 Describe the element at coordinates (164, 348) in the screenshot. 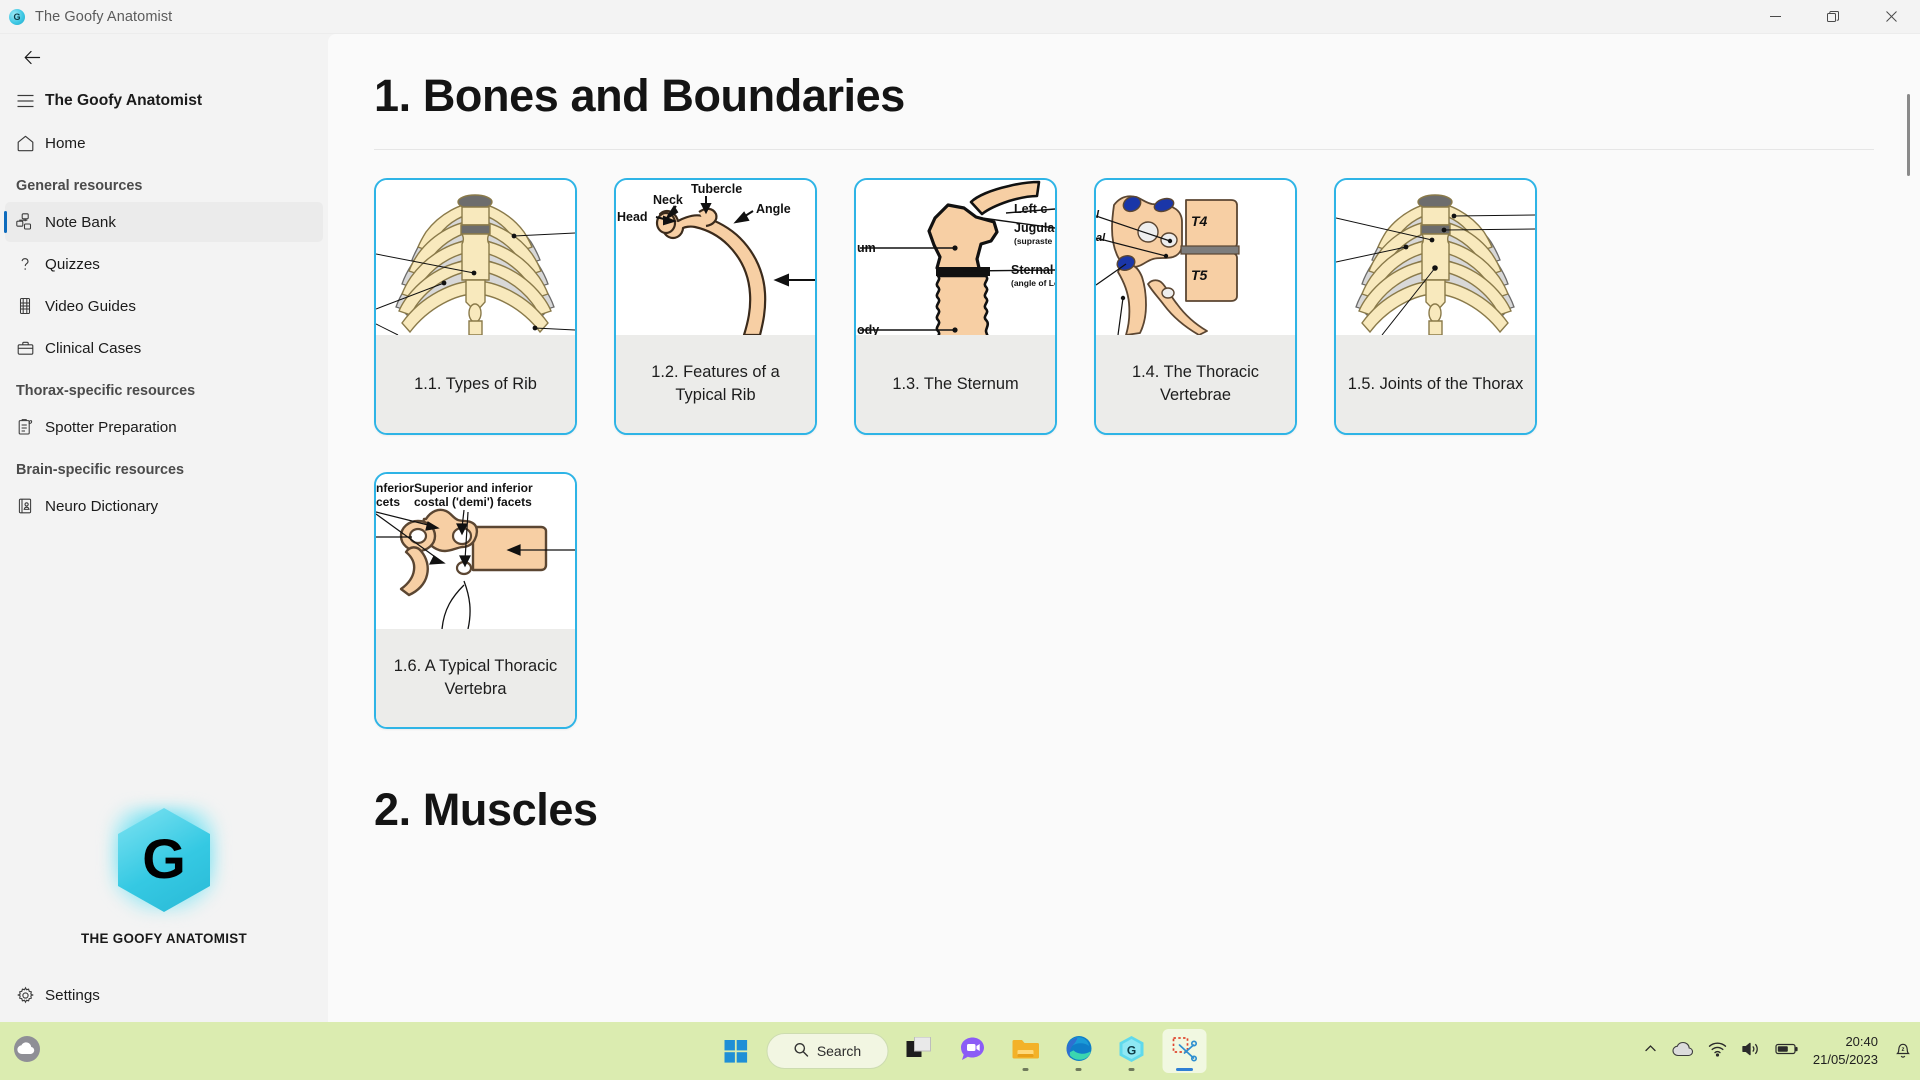

I see `sidebar-item-clinical-cases: Clinical Cases` at that location.